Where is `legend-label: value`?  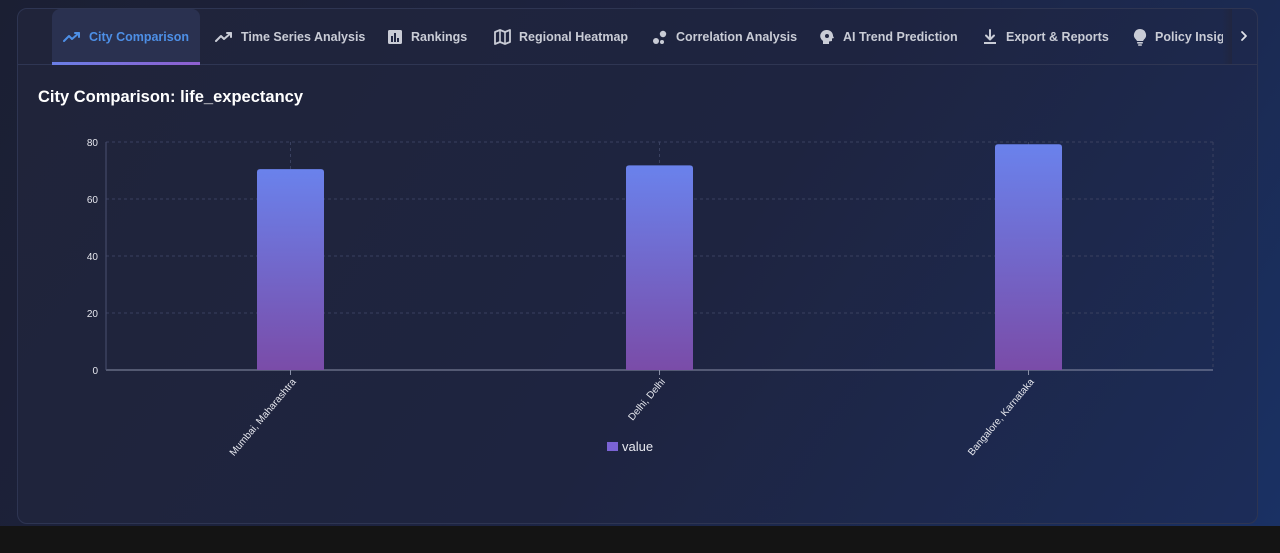
legend-label: value is located at coordinates (638, 446).